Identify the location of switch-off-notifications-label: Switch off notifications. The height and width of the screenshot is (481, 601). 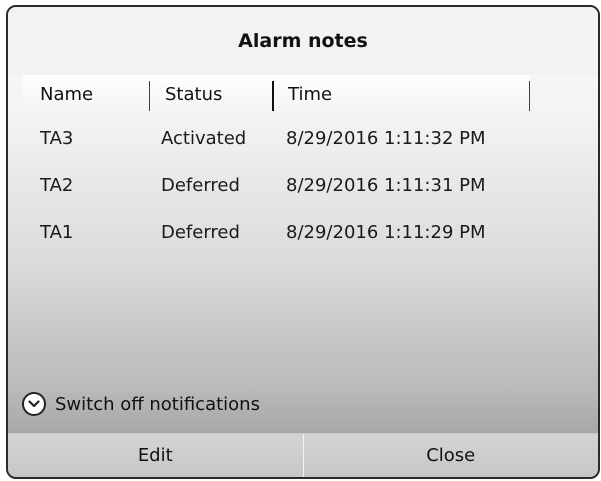
(157, 404).